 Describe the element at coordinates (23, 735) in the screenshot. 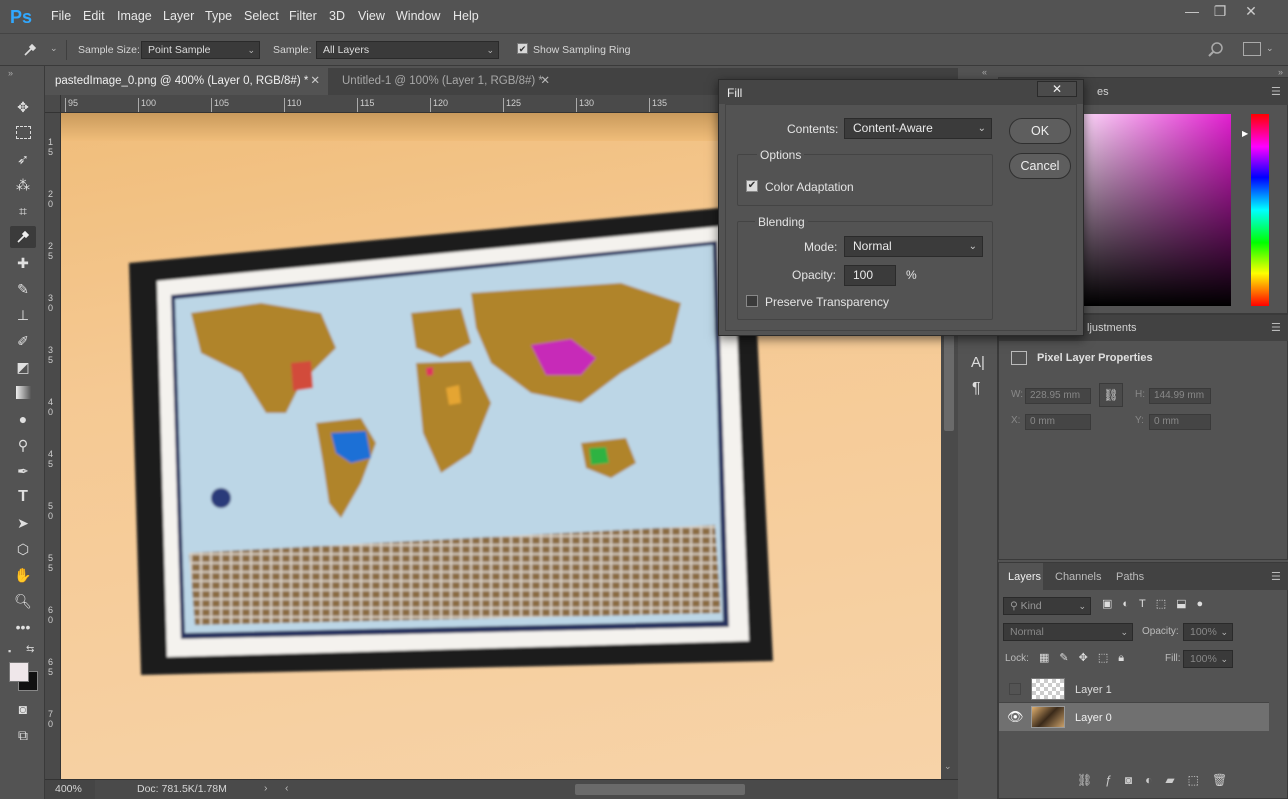

I see `screen-mode-icon: ⧉` at that location.